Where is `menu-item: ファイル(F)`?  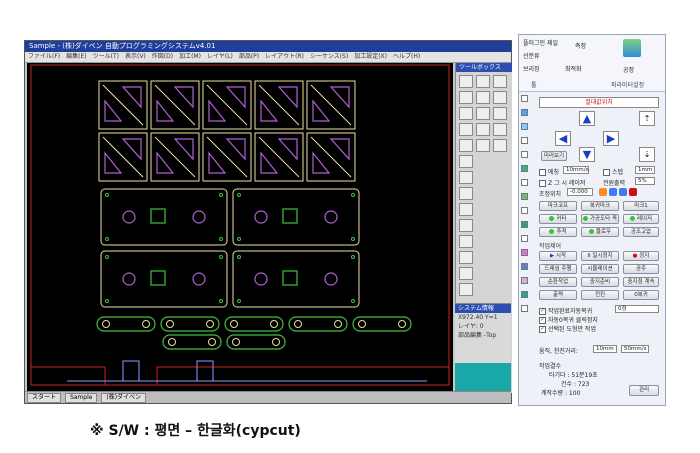
menu-item: ファイル(F) is located at coordinates (44, 57).